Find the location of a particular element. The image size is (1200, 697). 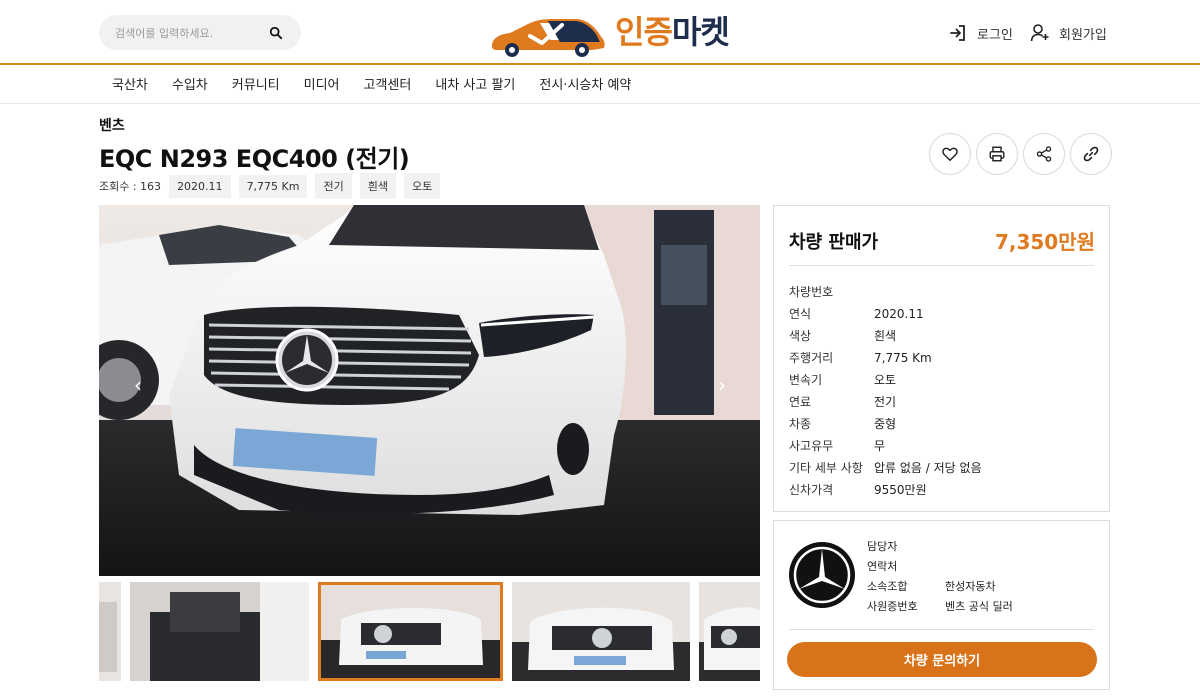

thumbnail-3-selected is located at coordinates (410, 631).